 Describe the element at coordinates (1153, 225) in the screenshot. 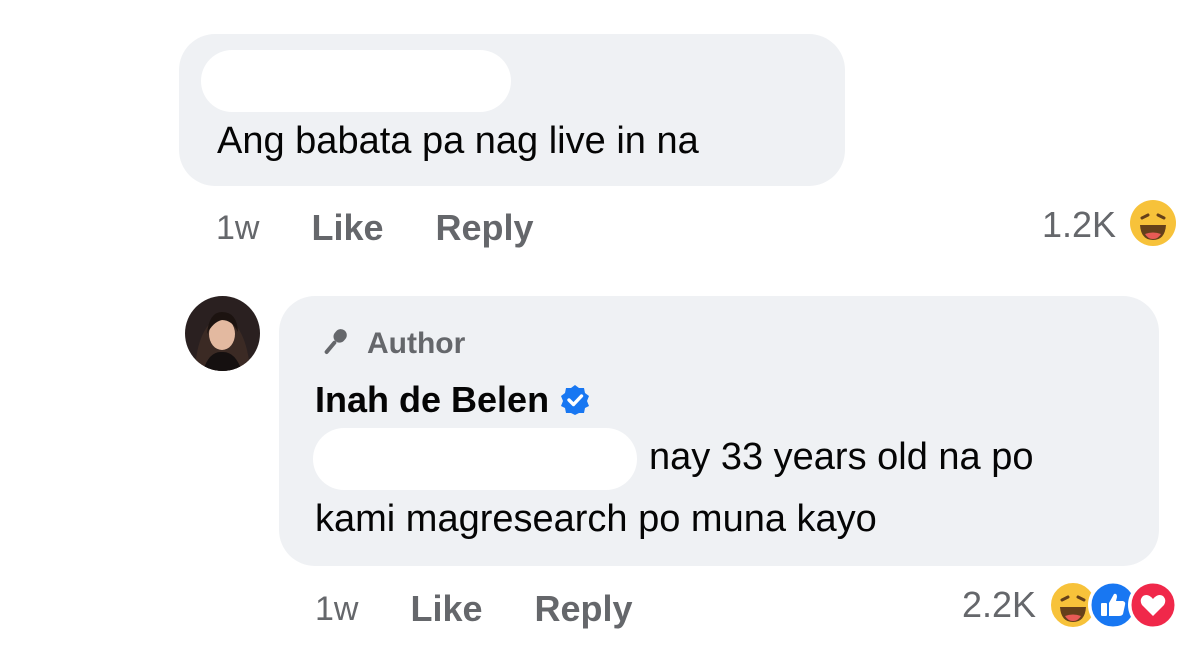

I see `haha-icon` at that location.